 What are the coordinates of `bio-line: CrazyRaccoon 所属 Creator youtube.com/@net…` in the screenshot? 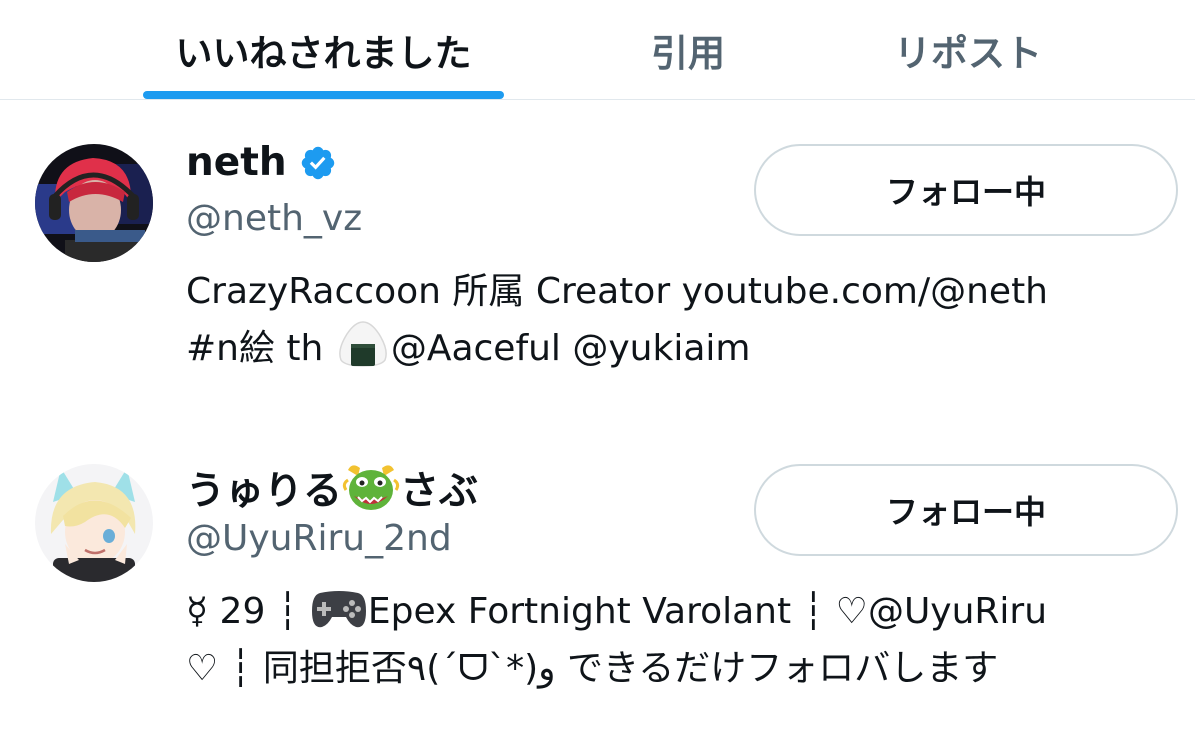 It's located at (617, 291).